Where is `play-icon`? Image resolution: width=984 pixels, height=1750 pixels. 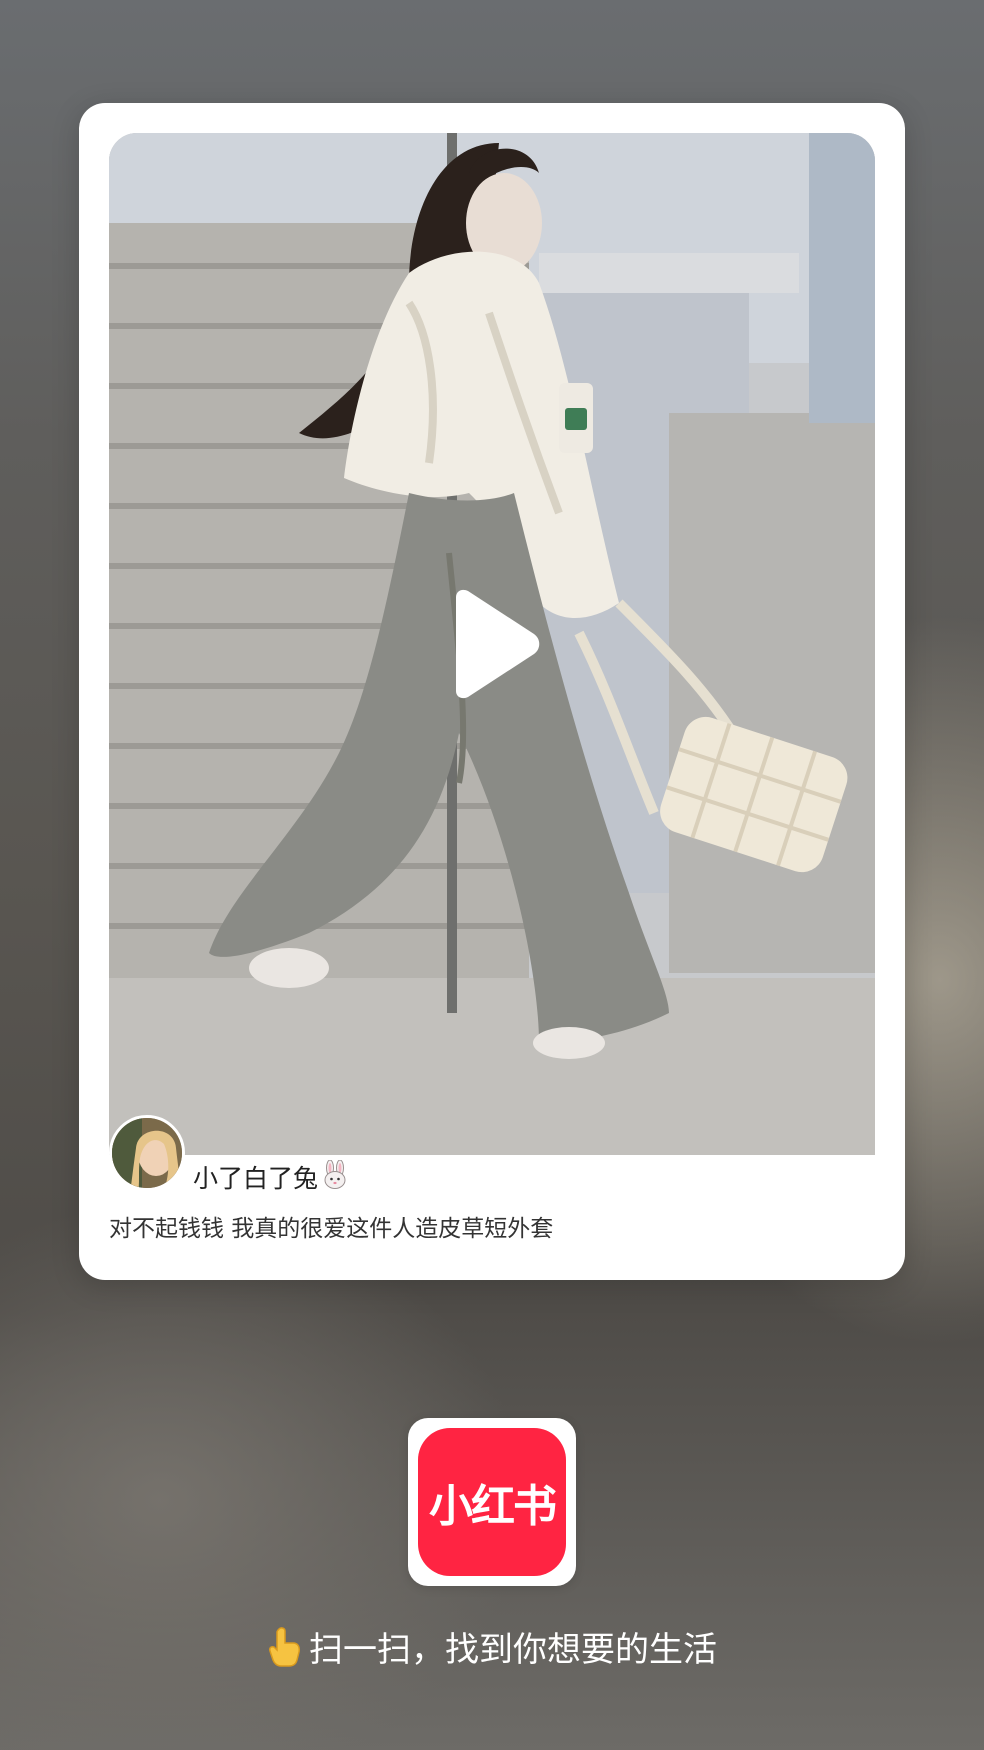
play-icon is located at coordinates (492, 644).